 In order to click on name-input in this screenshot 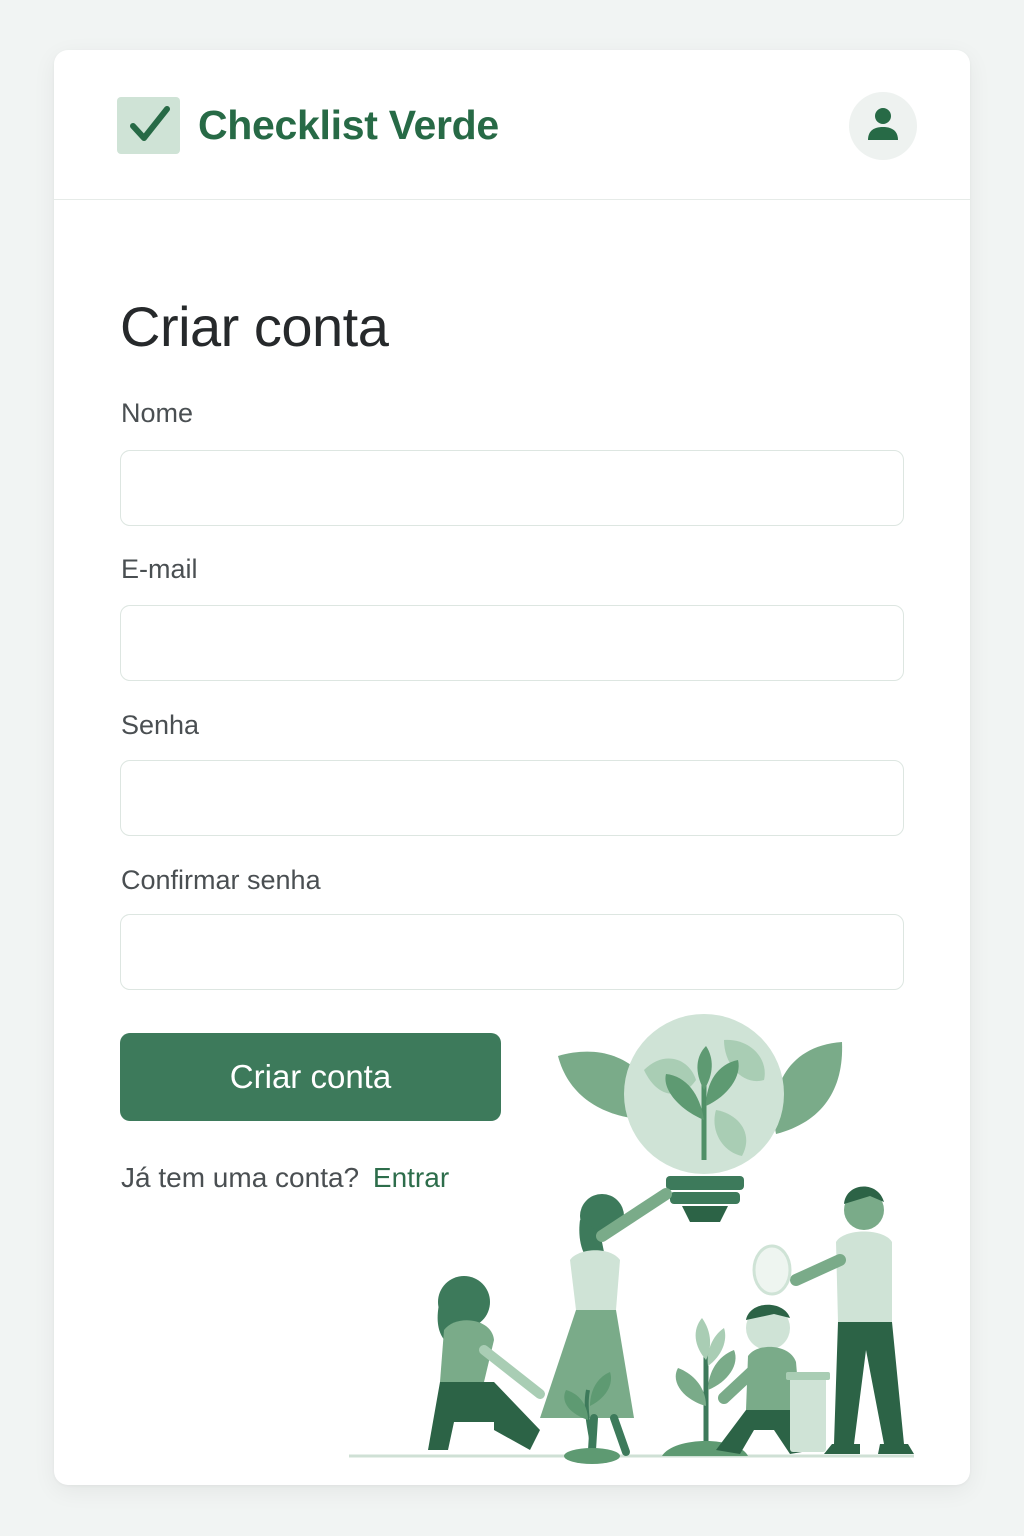, I will do `click(512, 488)`.